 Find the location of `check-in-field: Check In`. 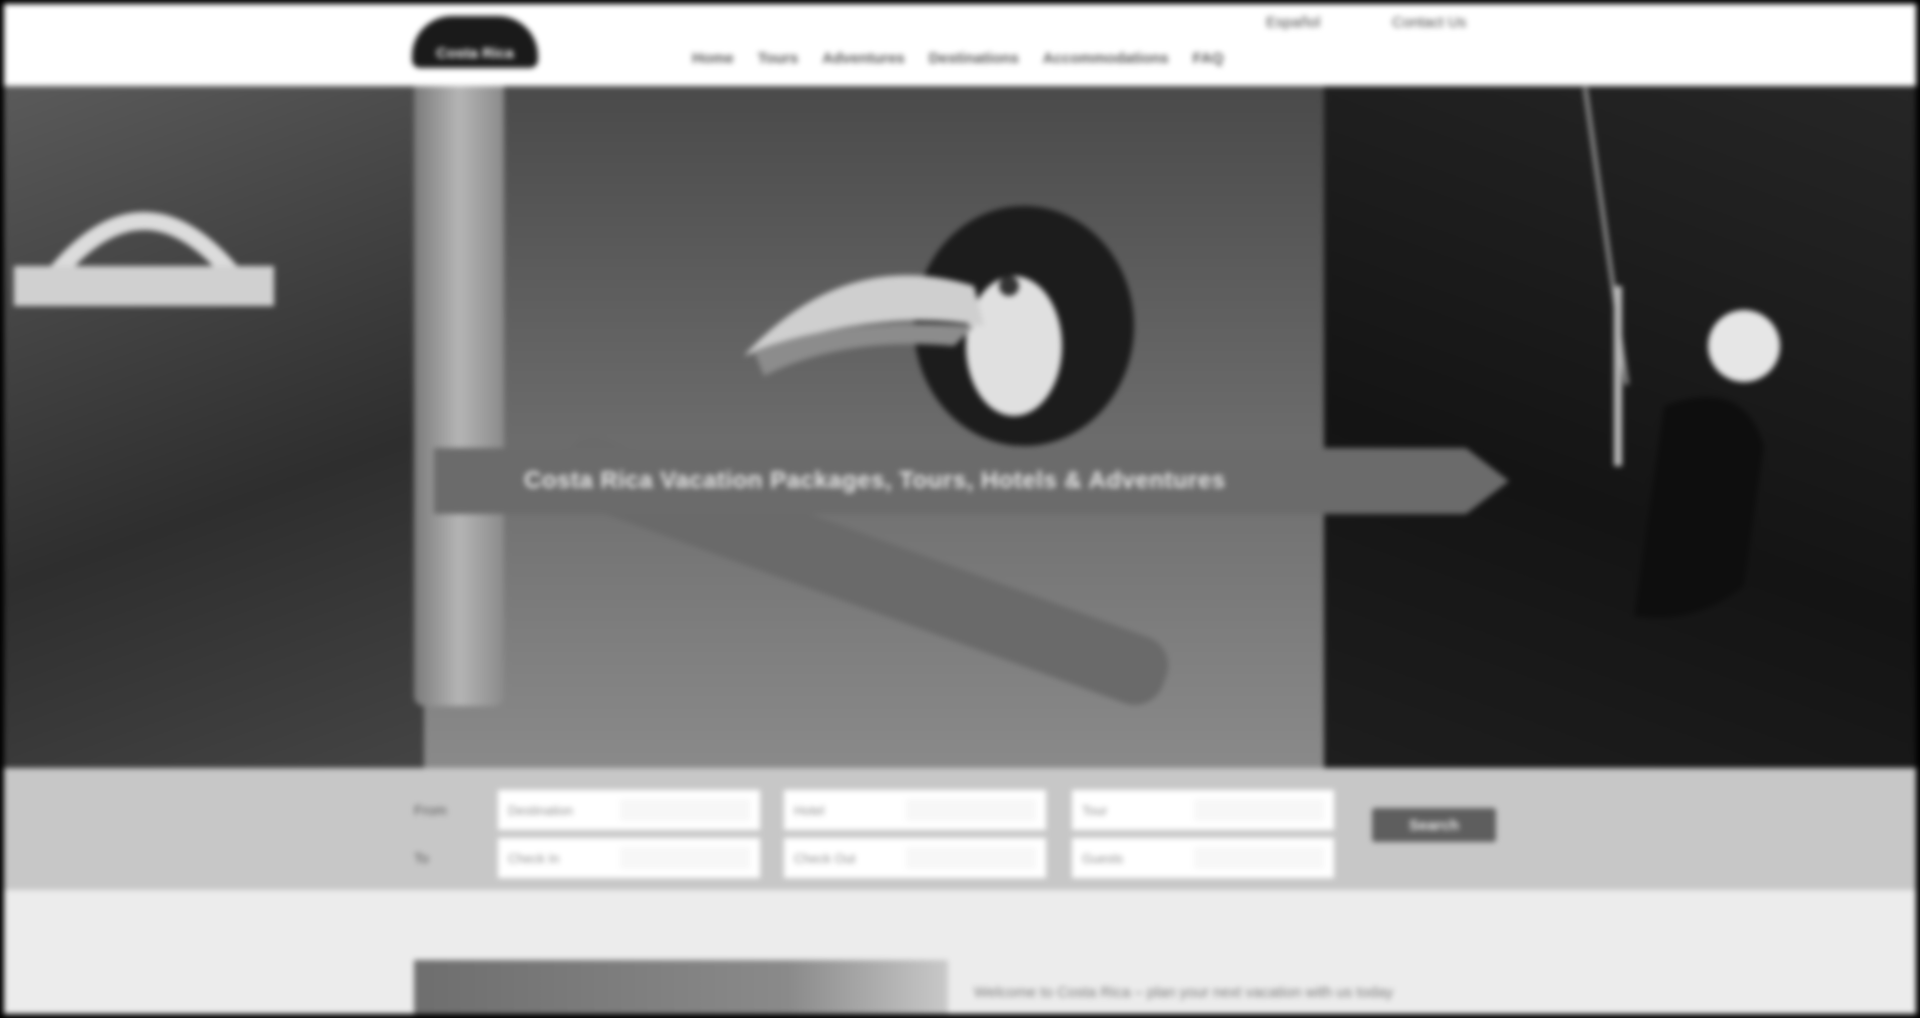

check-in-field: Check In is located at coordinates (629, 858).